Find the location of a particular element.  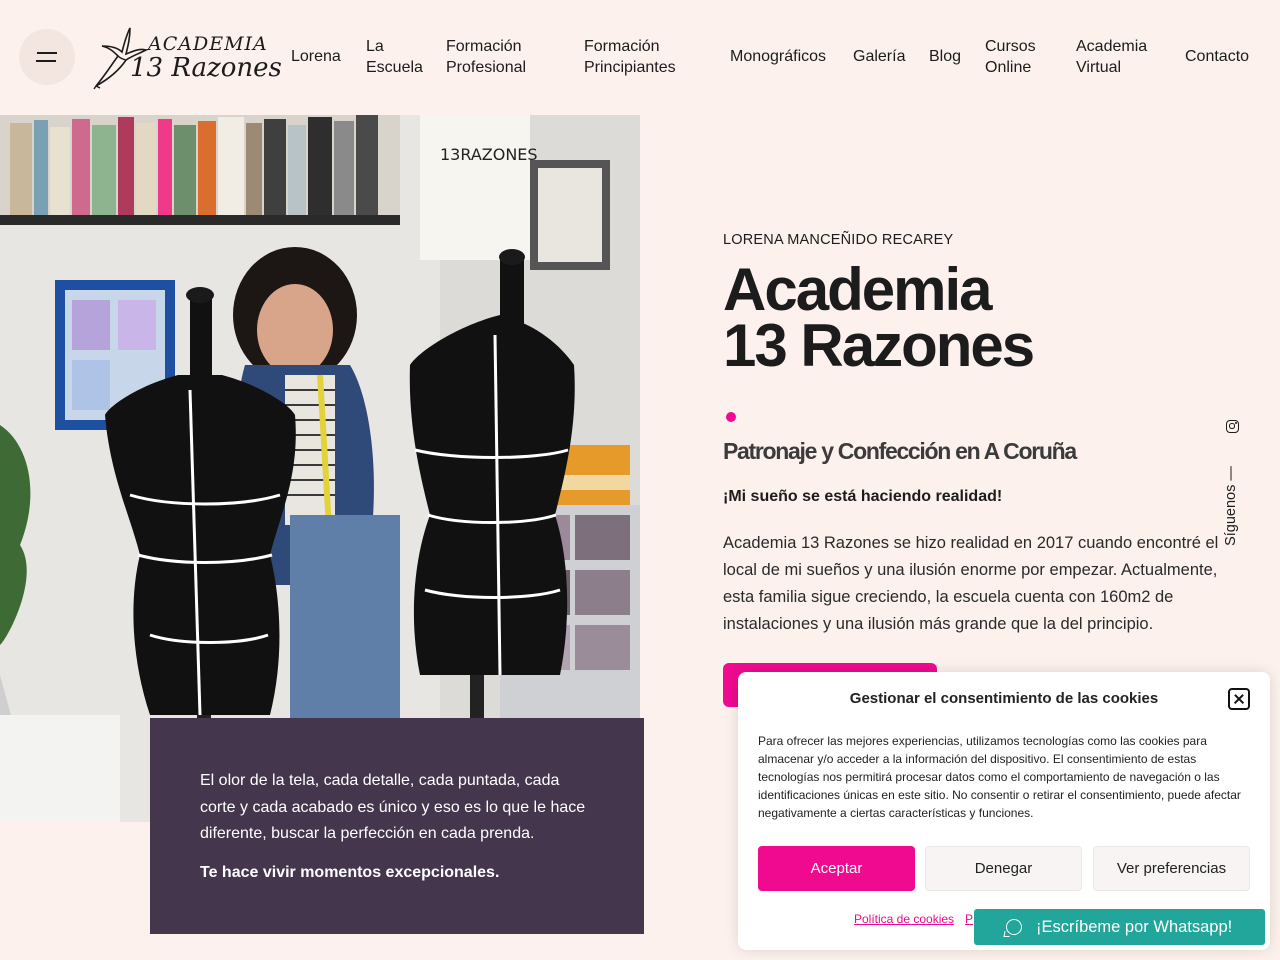

hero-title-line1: Academia is located at coordinates (857, 289).